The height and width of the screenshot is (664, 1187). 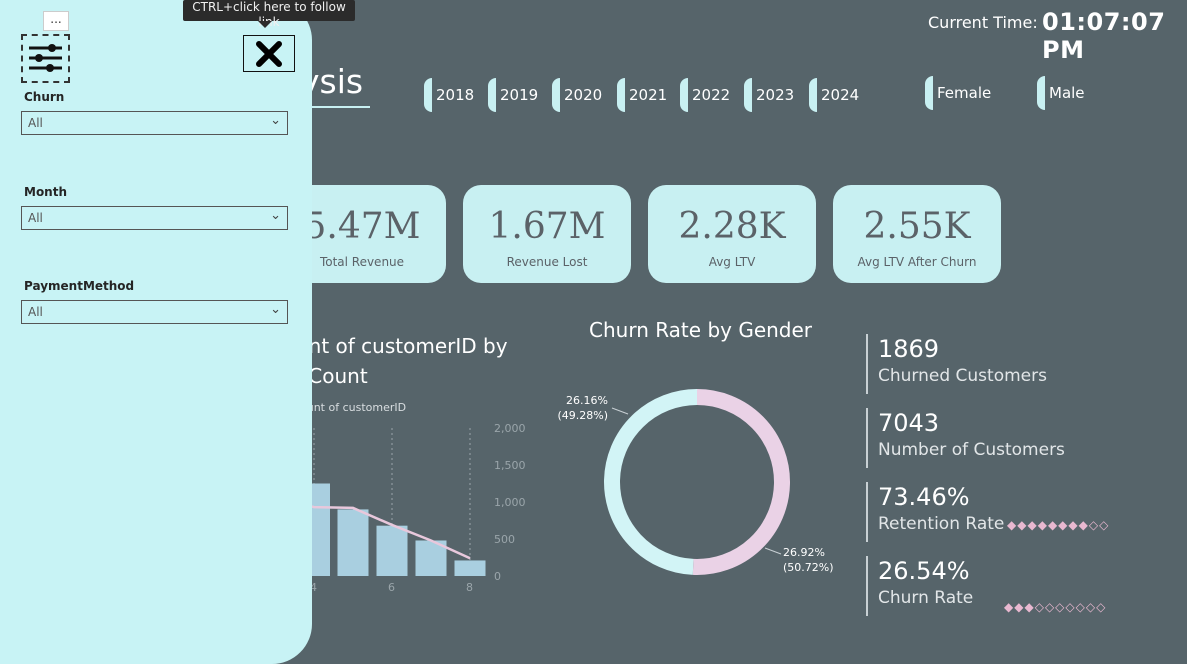 I want to click on kpi-card-avg-ltv: 2.28K Avg LTV, so click(x=732, y=234).